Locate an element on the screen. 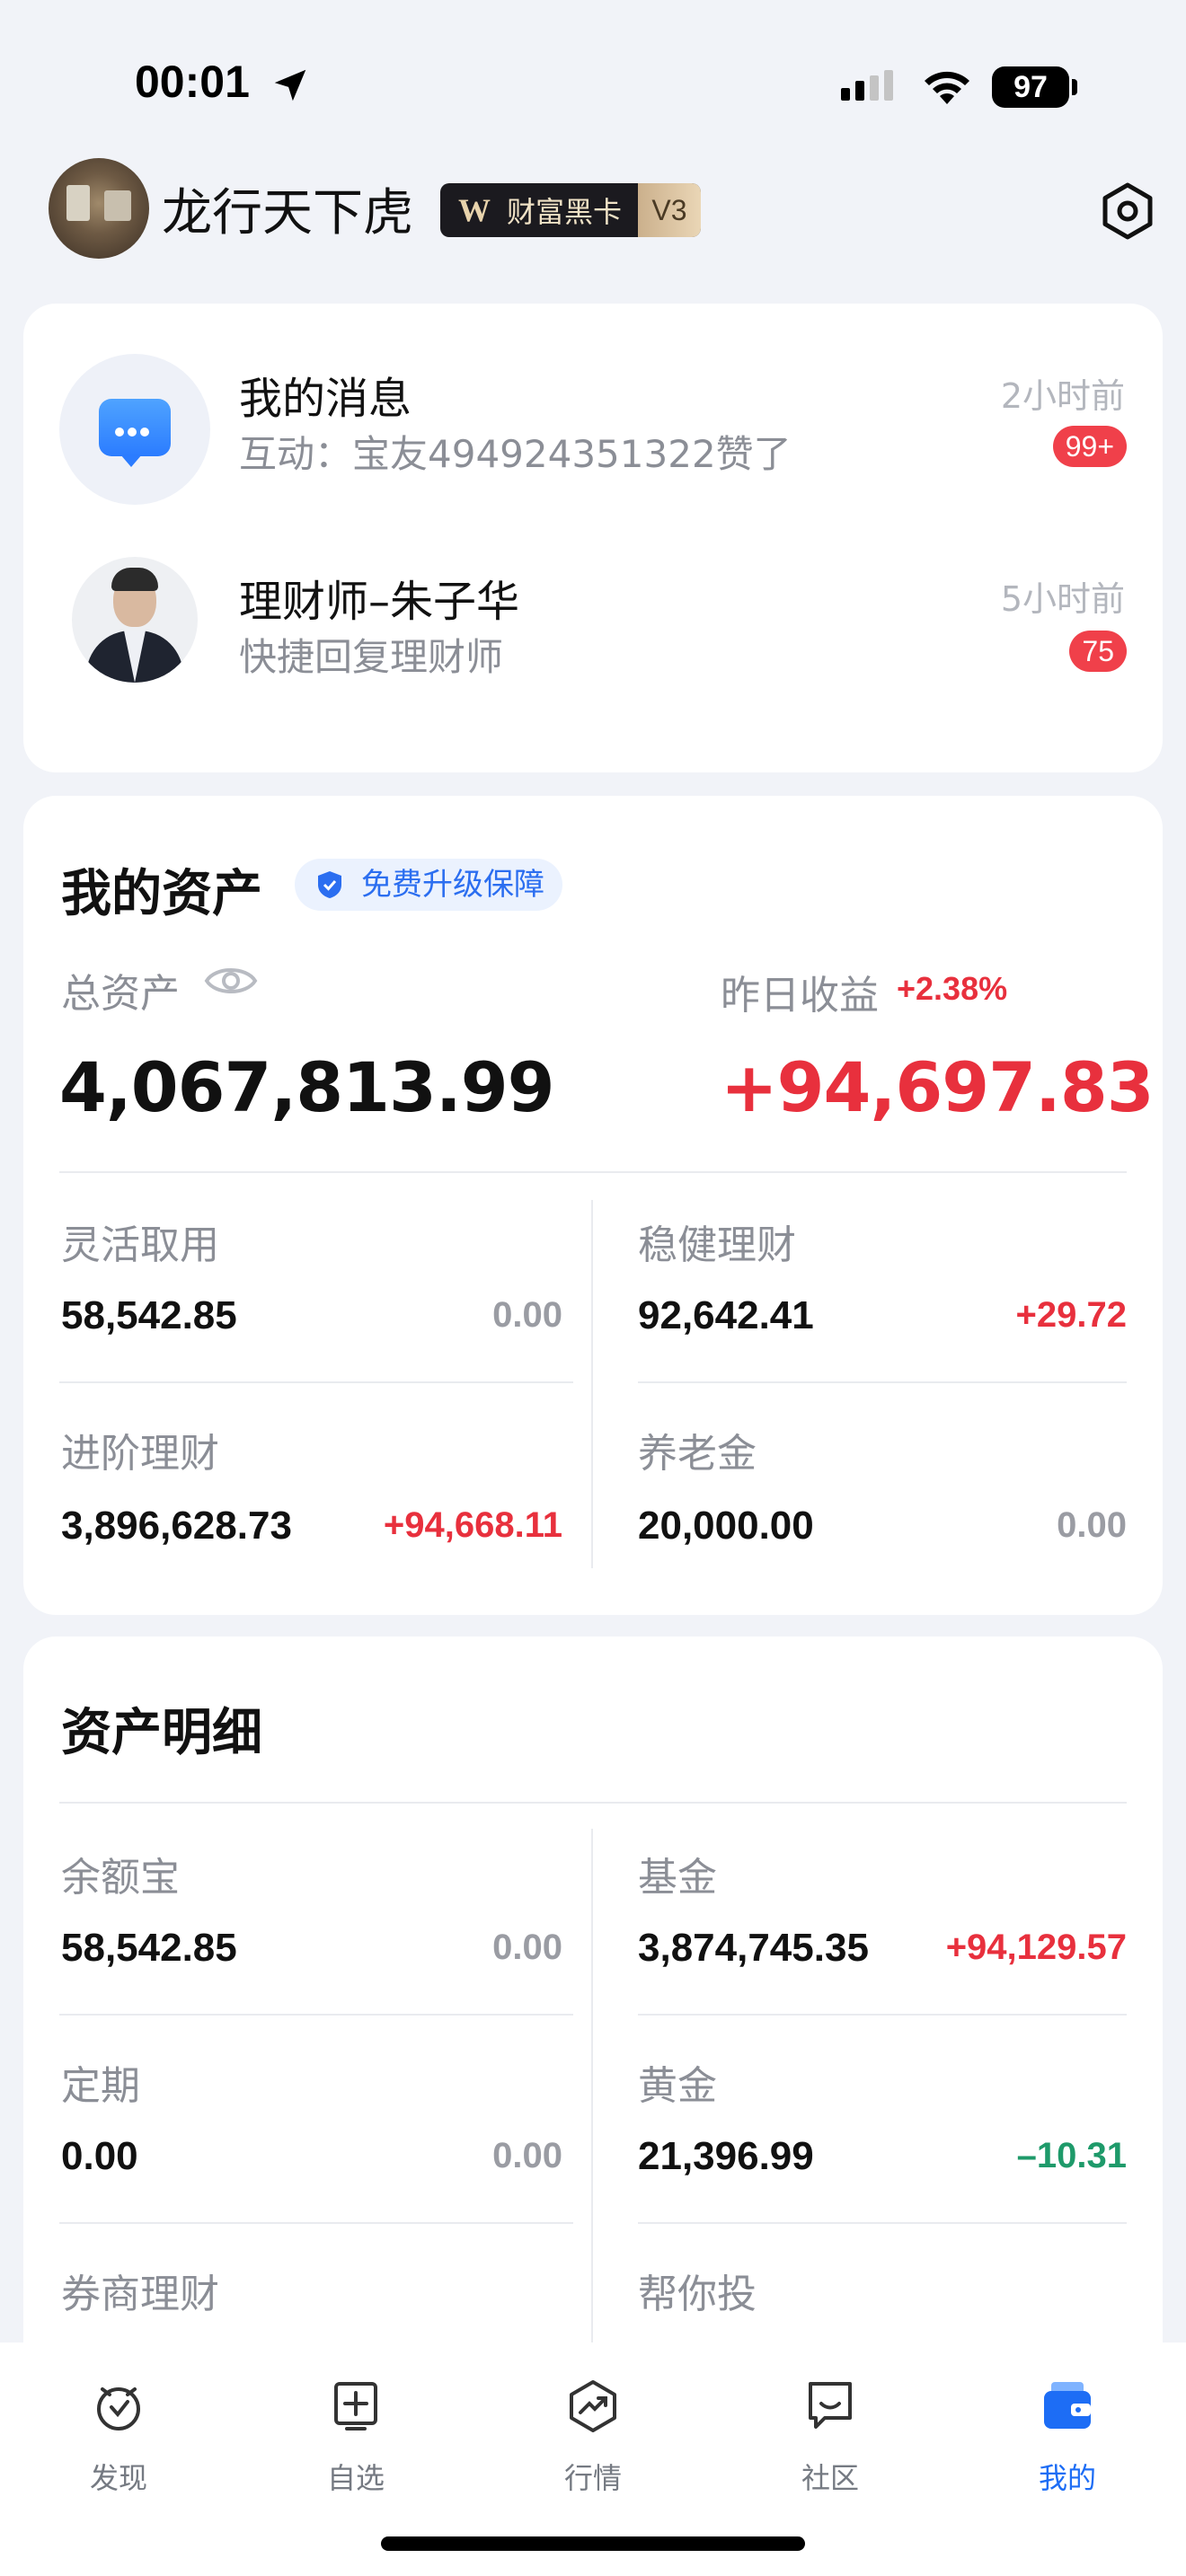 The height and width of the screenshot is (2576, 1186). cell-value: 0.00 is located at coordinates (99, 2156).